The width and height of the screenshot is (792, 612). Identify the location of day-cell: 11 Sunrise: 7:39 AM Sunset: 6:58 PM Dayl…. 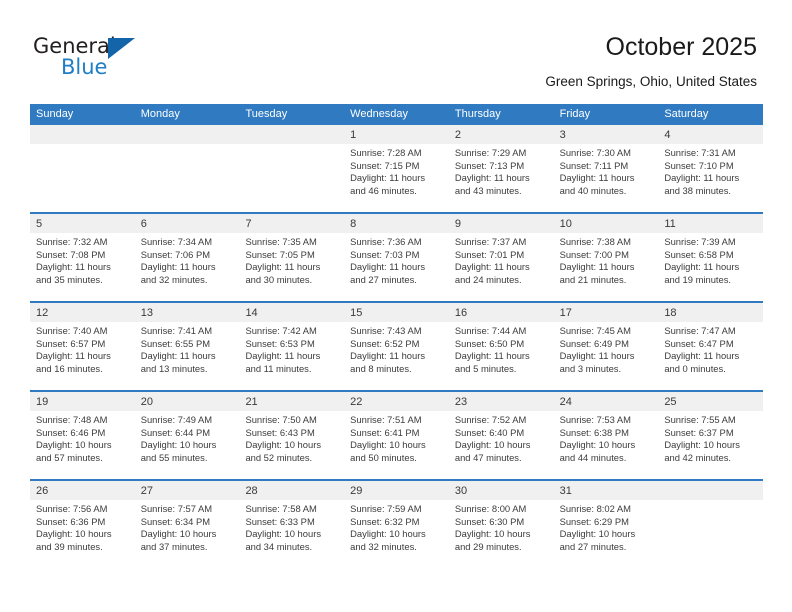
(711, 257).